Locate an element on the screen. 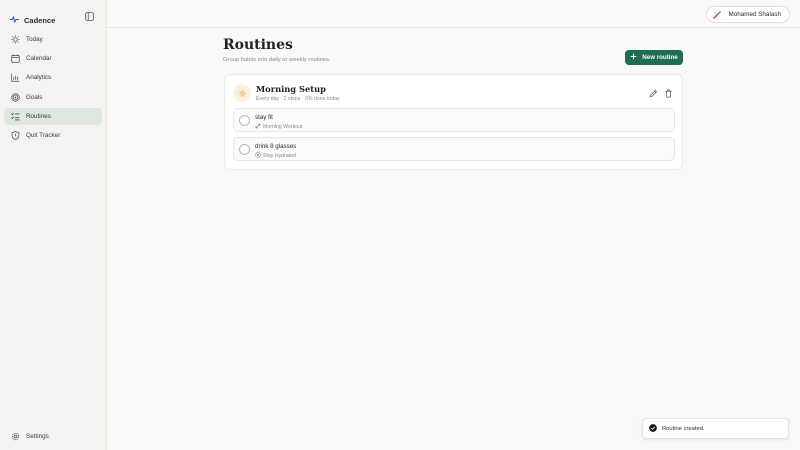  top-bar: Mohamed Shalash is located at coordinates (453, 14).